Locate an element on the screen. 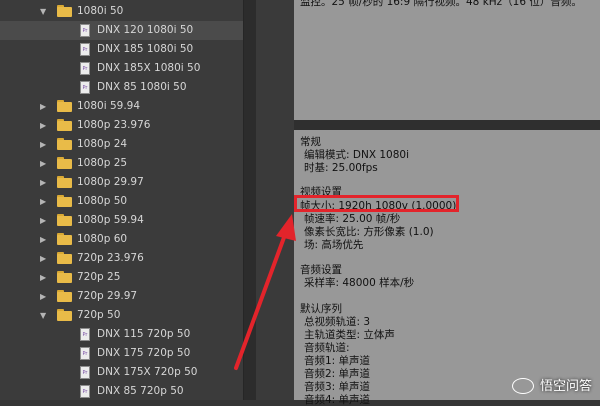 The width and height of the screenshot is (600, 406). panel-gap is located at coordinates (447, 125).